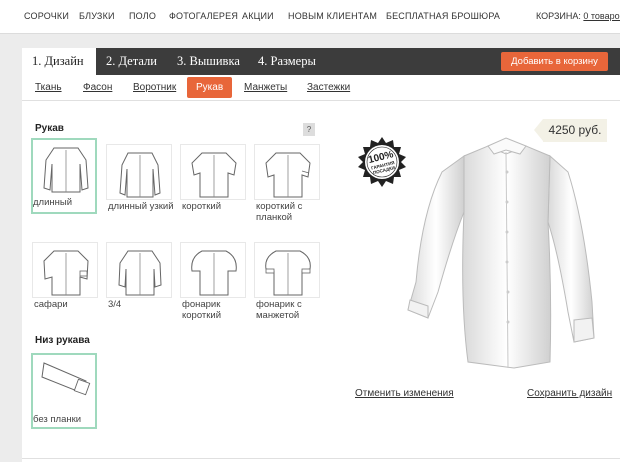 The height and width of the screenshot is (462, 620). What do you see at coordinates (59, 61) in the screenshot?
I see `tab-design: 1. Дизайн` at bounding box center [59, 61].